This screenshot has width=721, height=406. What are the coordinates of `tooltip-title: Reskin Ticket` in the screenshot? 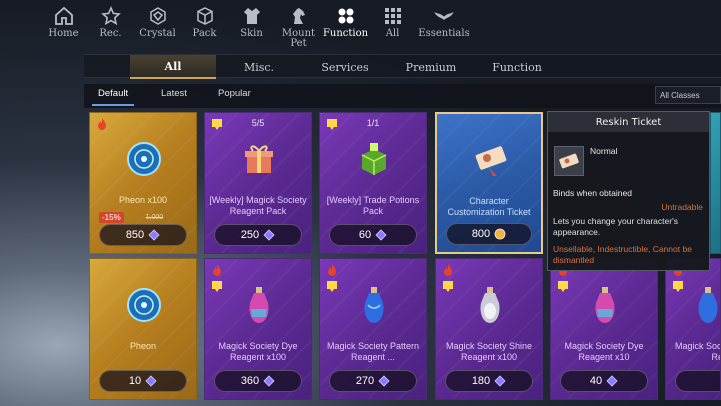 It's located at (628, 122).